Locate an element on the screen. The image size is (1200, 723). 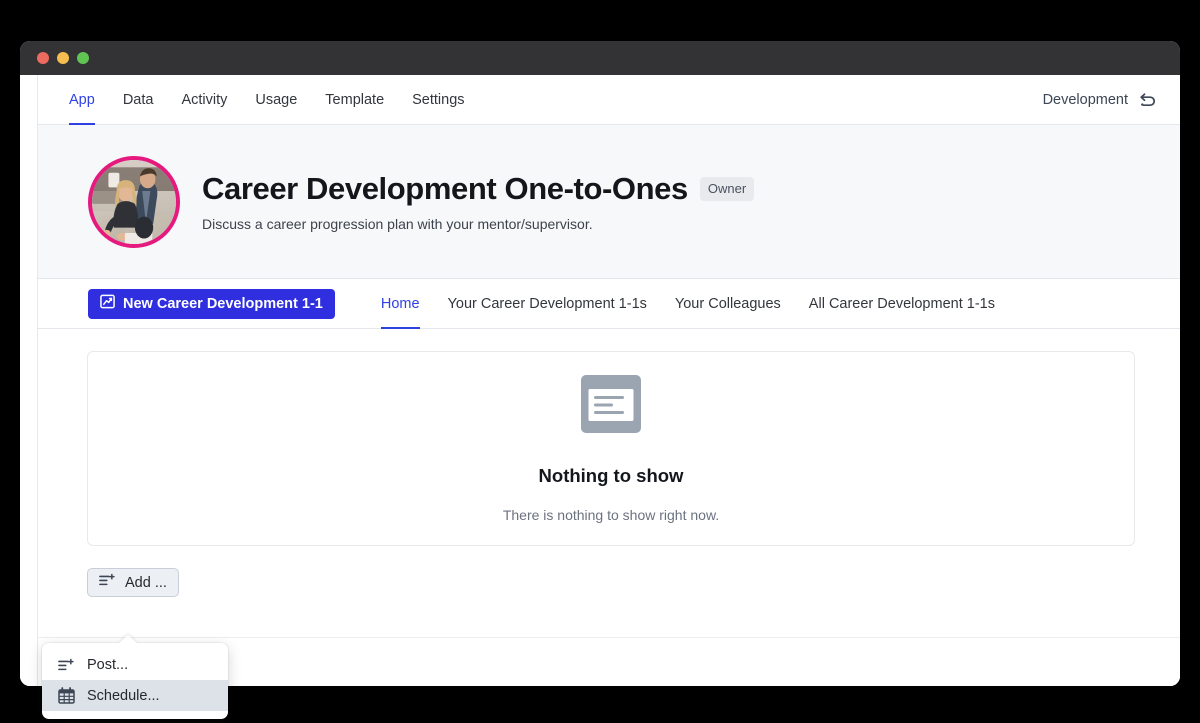
undo-arrow-icon is located at coordinates (1148, 100).